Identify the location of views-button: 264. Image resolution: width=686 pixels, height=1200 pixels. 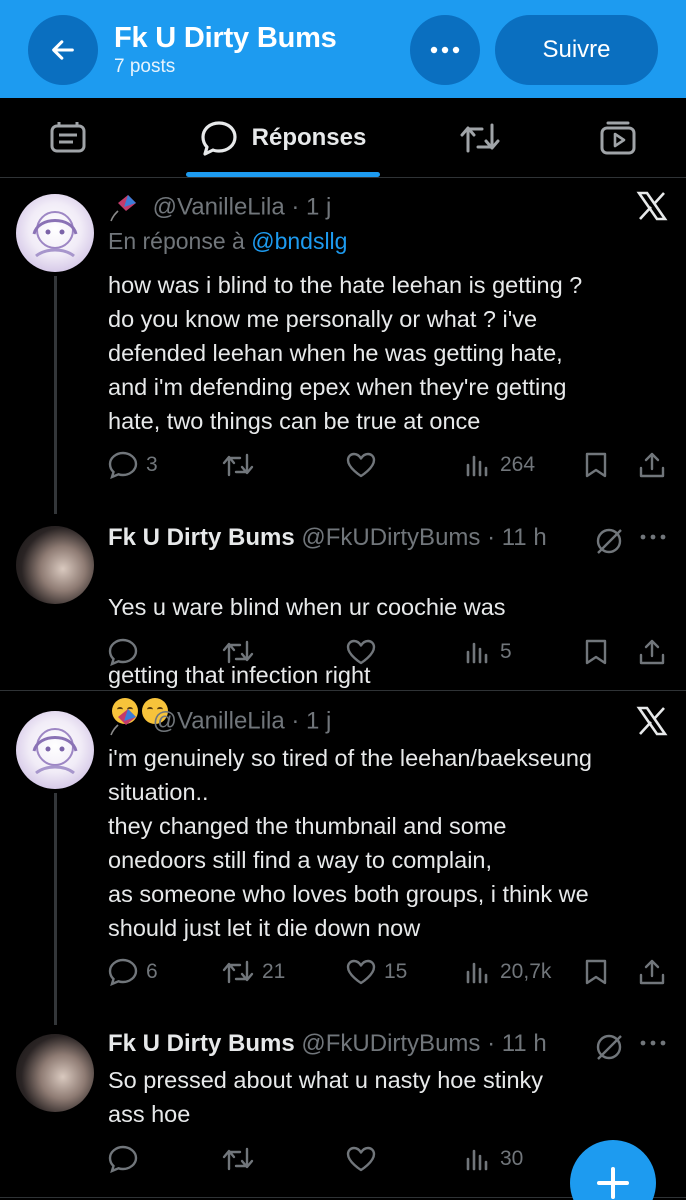
(500, 465).